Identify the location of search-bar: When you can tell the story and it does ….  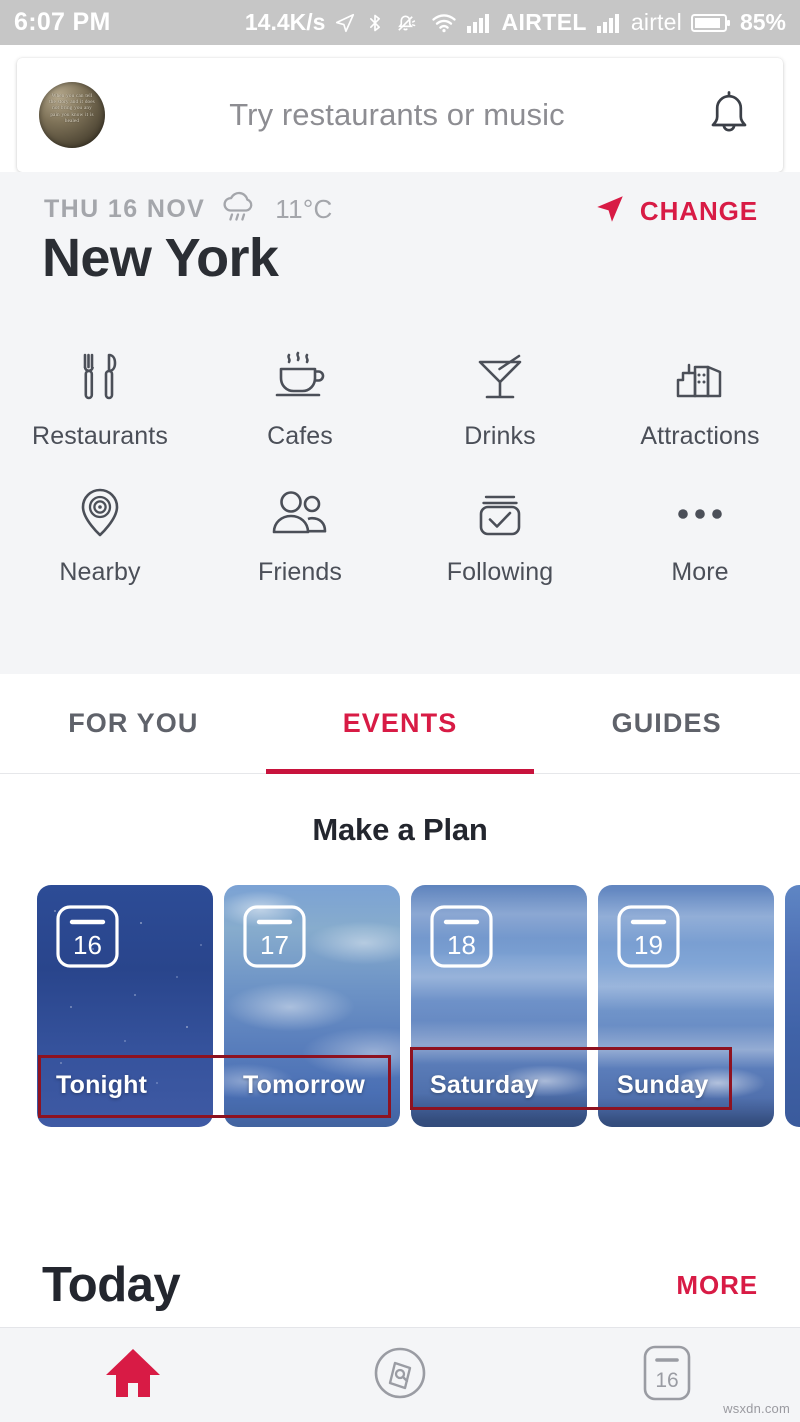
(400, 115).